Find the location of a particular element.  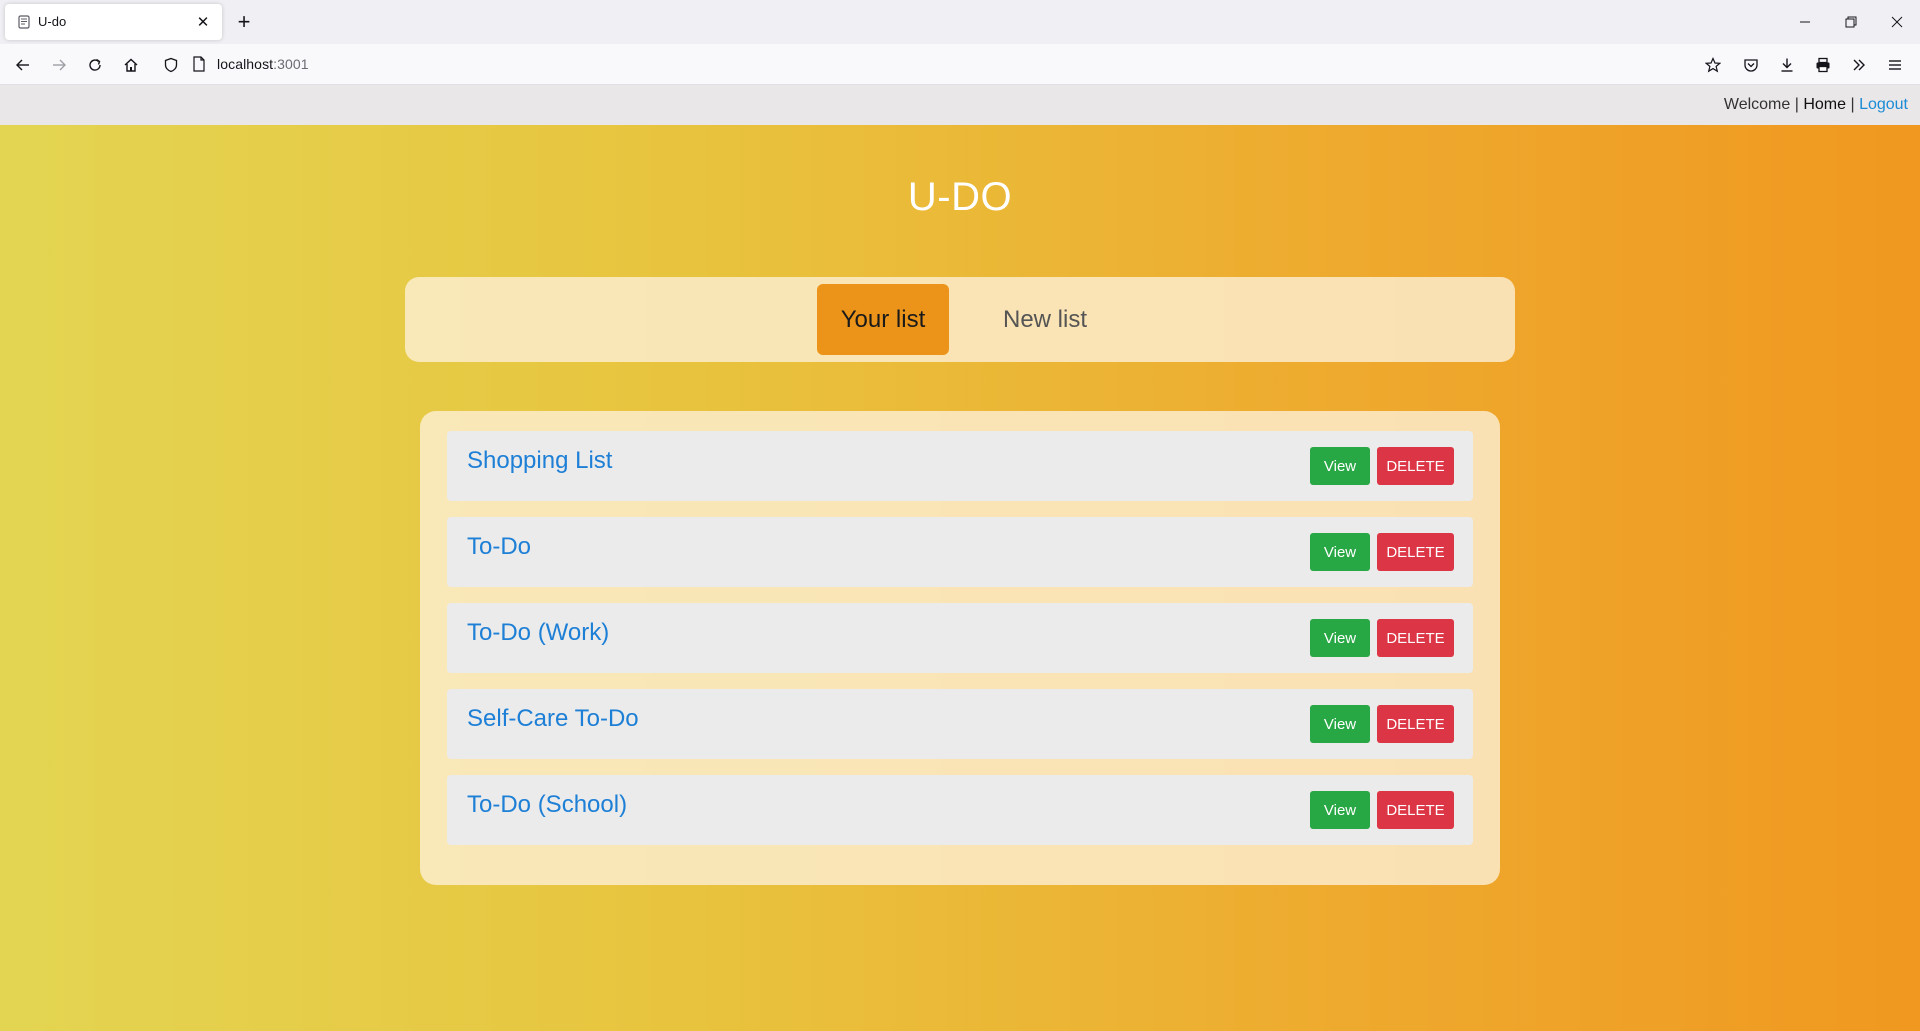

close-window-icon is located at coordinates (1897, 22).